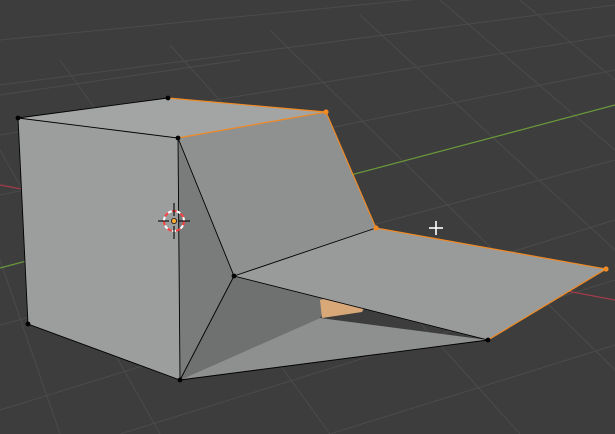  What do you see at coordinates (436, 228) in the screenshot?
I see `crosshair-cursor-icon` at bounding box center [436, 228].